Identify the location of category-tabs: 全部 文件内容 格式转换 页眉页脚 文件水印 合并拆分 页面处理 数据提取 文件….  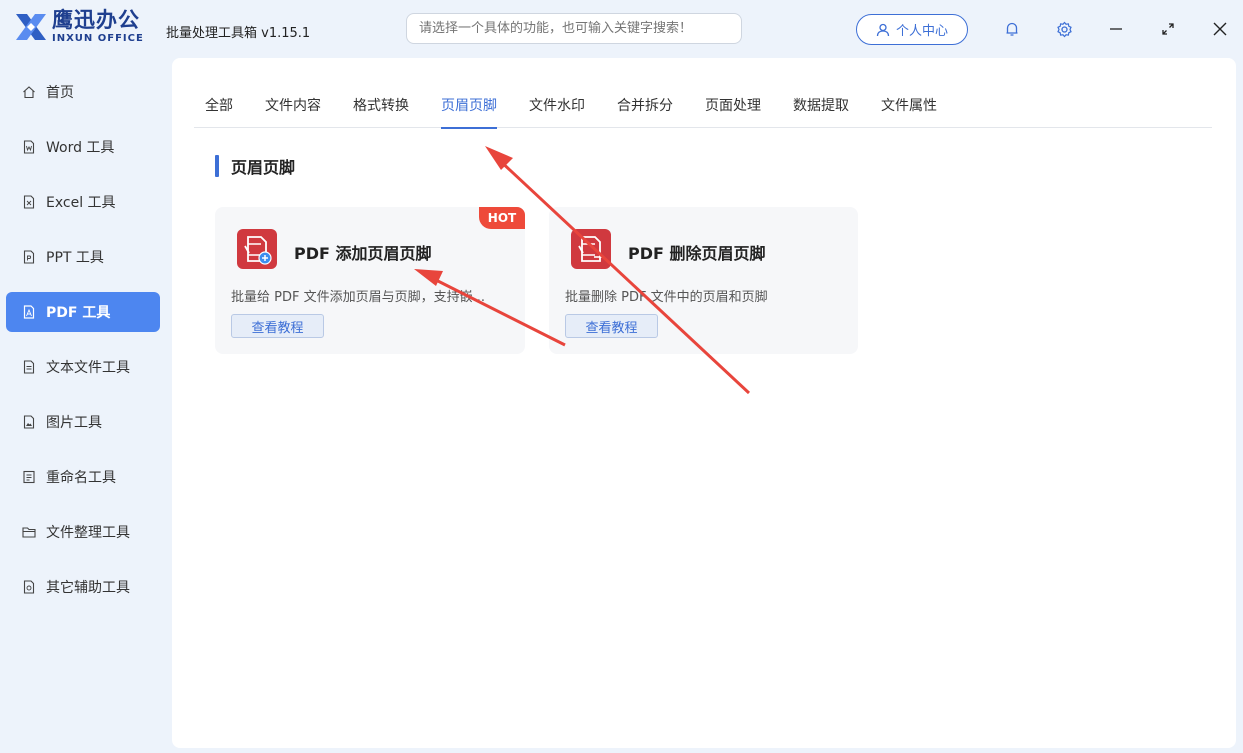
(703, 93).